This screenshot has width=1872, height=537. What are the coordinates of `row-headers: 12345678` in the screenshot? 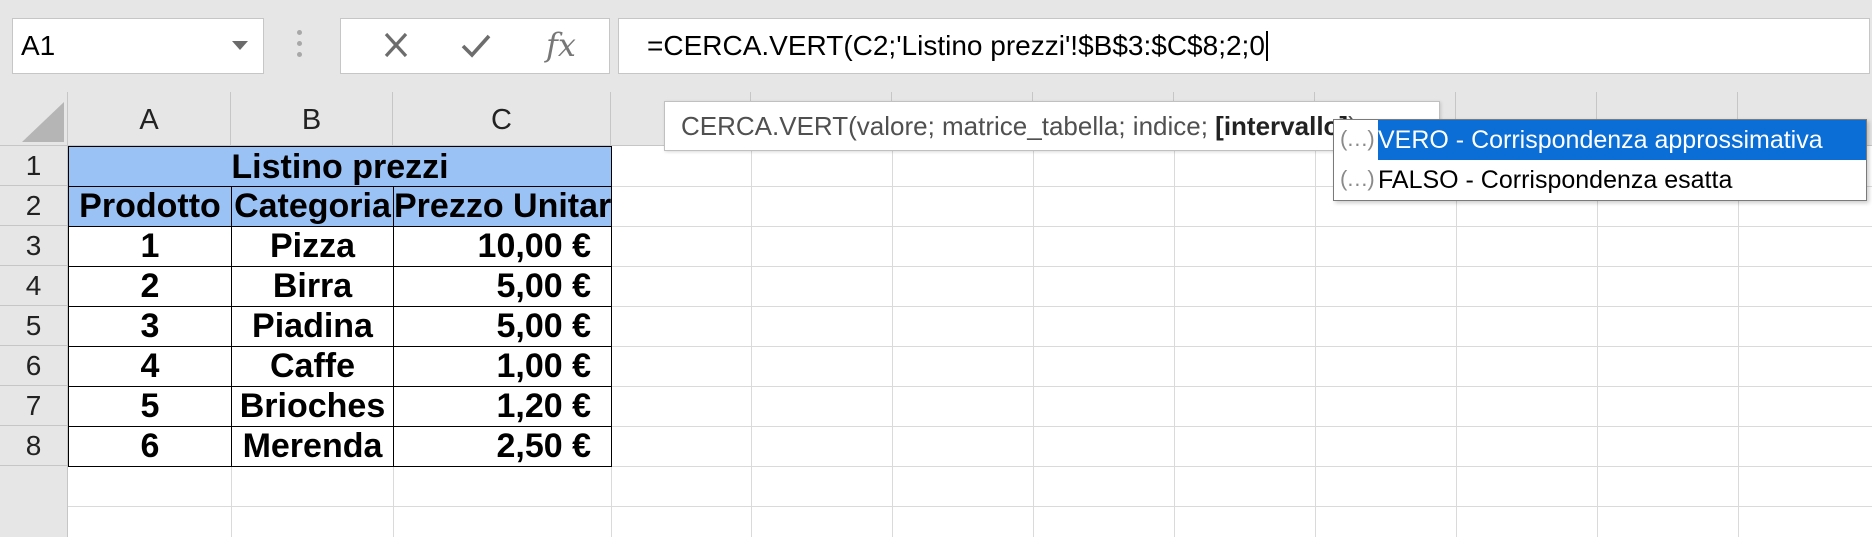 It's located at (34, 341).